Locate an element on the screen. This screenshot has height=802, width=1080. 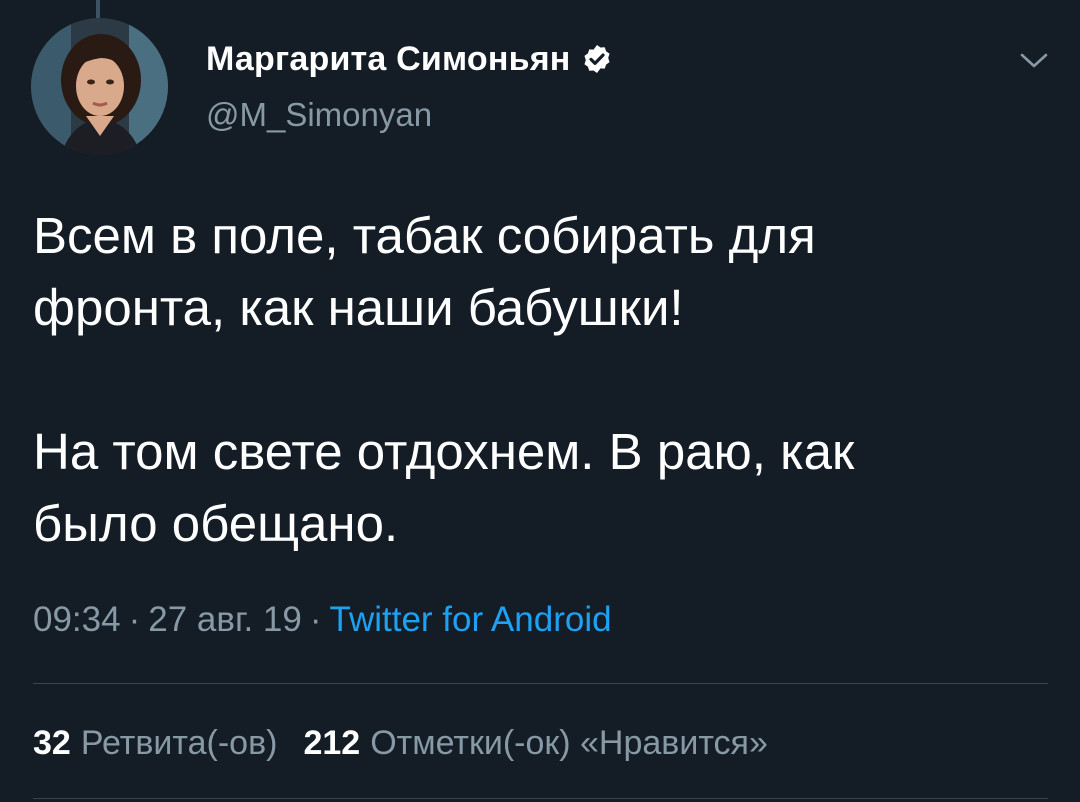
tweet-line: Всем в поле, табак собирать для is located at coordinates (424, 235).